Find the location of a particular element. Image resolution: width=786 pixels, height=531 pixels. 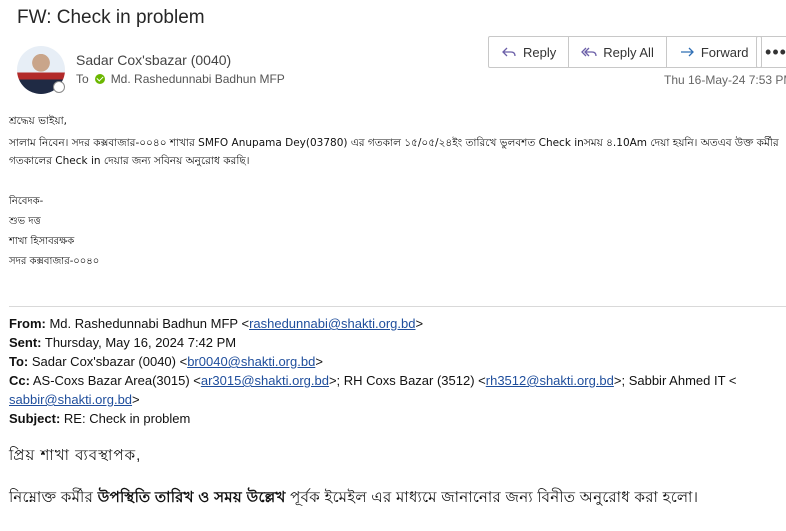

subject-value: RE: Check in problem is located at coordinates (127, 418).